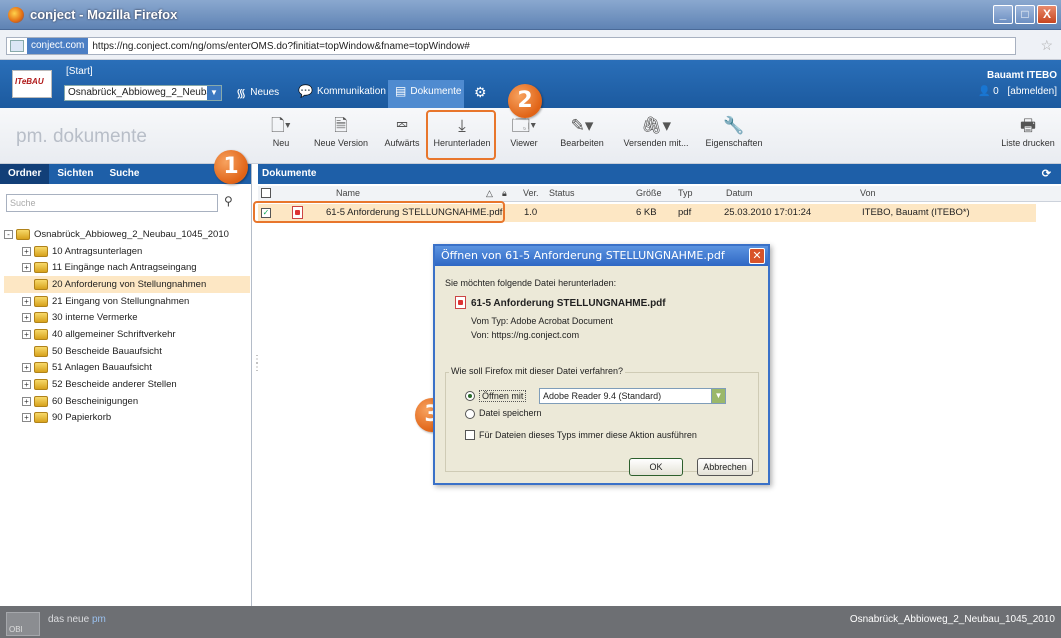 This screenshot has height=638, width=1061. Describe the element at coordinates (265, 92) in the screenshot. I see `nav-neues-label: Neues` at that location.